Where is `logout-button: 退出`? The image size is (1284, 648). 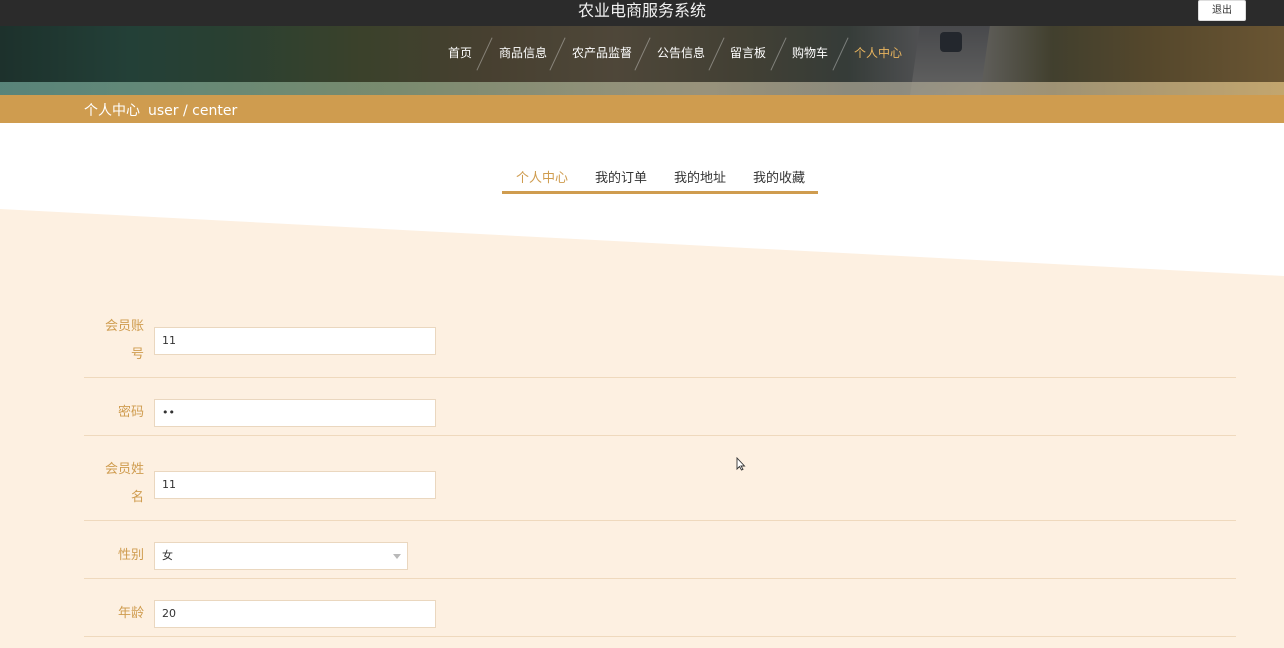
logout-button: 退出 is located at coordinates (1222, 10).